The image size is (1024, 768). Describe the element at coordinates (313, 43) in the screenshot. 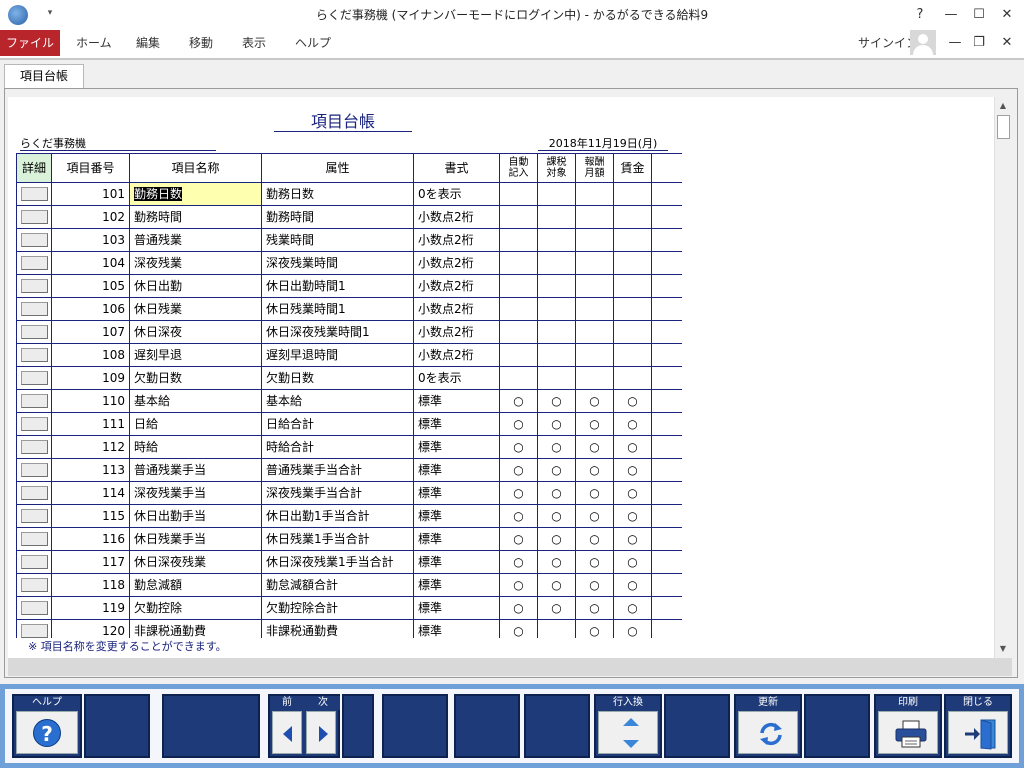

I see `tab-help: ヘルプ` at that location.